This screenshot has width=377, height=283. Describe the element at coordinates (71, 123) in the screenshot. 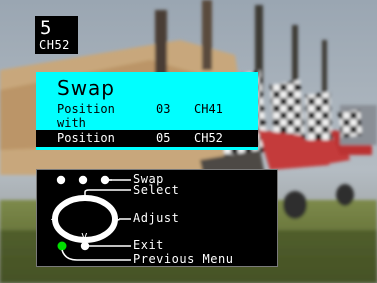

I see `with-label: with` at that location.